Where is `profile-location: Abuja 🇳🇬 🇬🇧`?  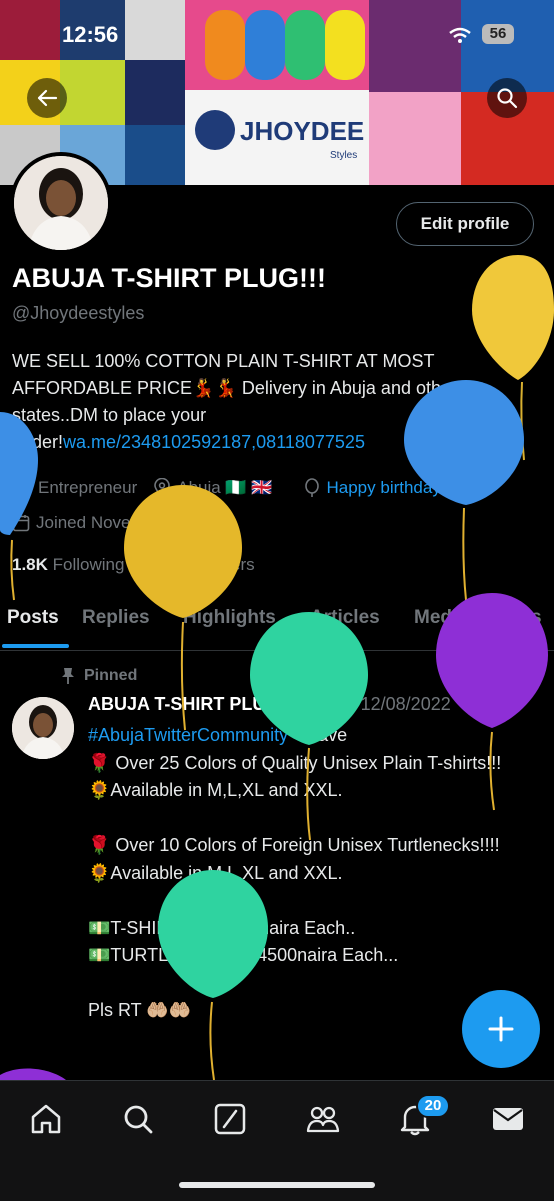
profile-location: Abuja 🇳🇬 🇬🇧 is located at coordinates (225, 487).